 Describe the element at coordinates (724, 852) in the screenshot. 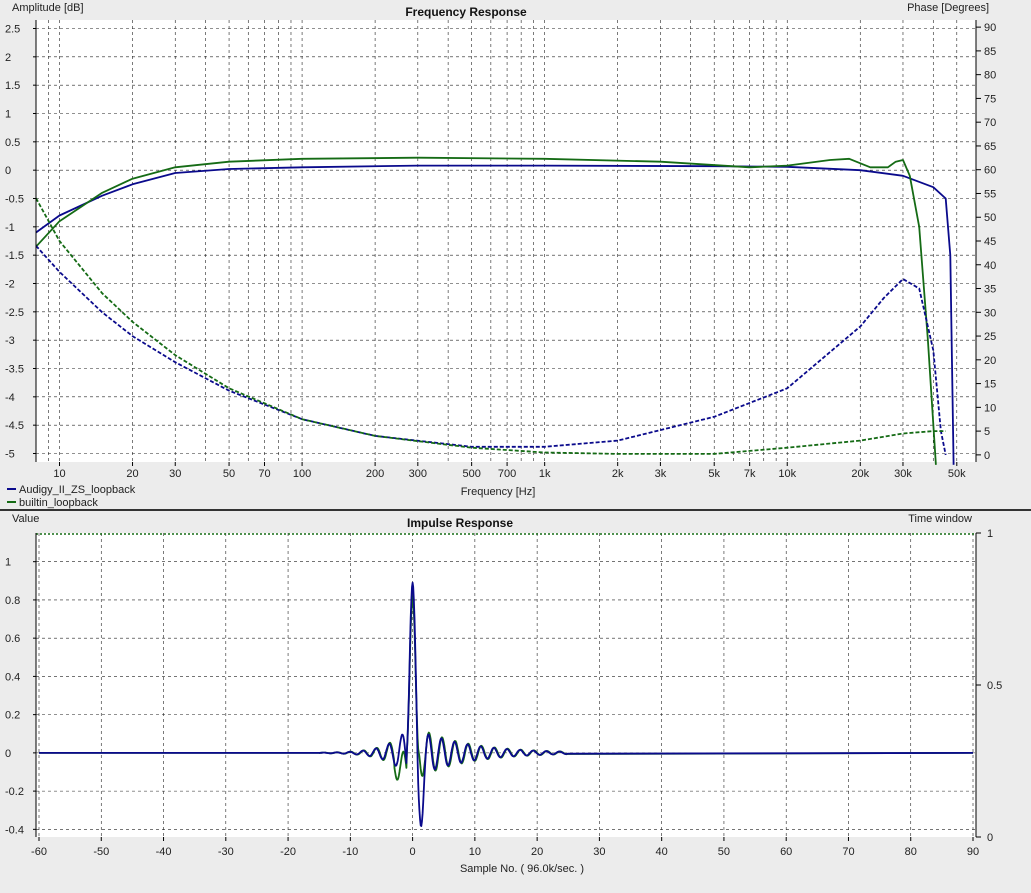

I see `sample-tick-label: 50` at that location.